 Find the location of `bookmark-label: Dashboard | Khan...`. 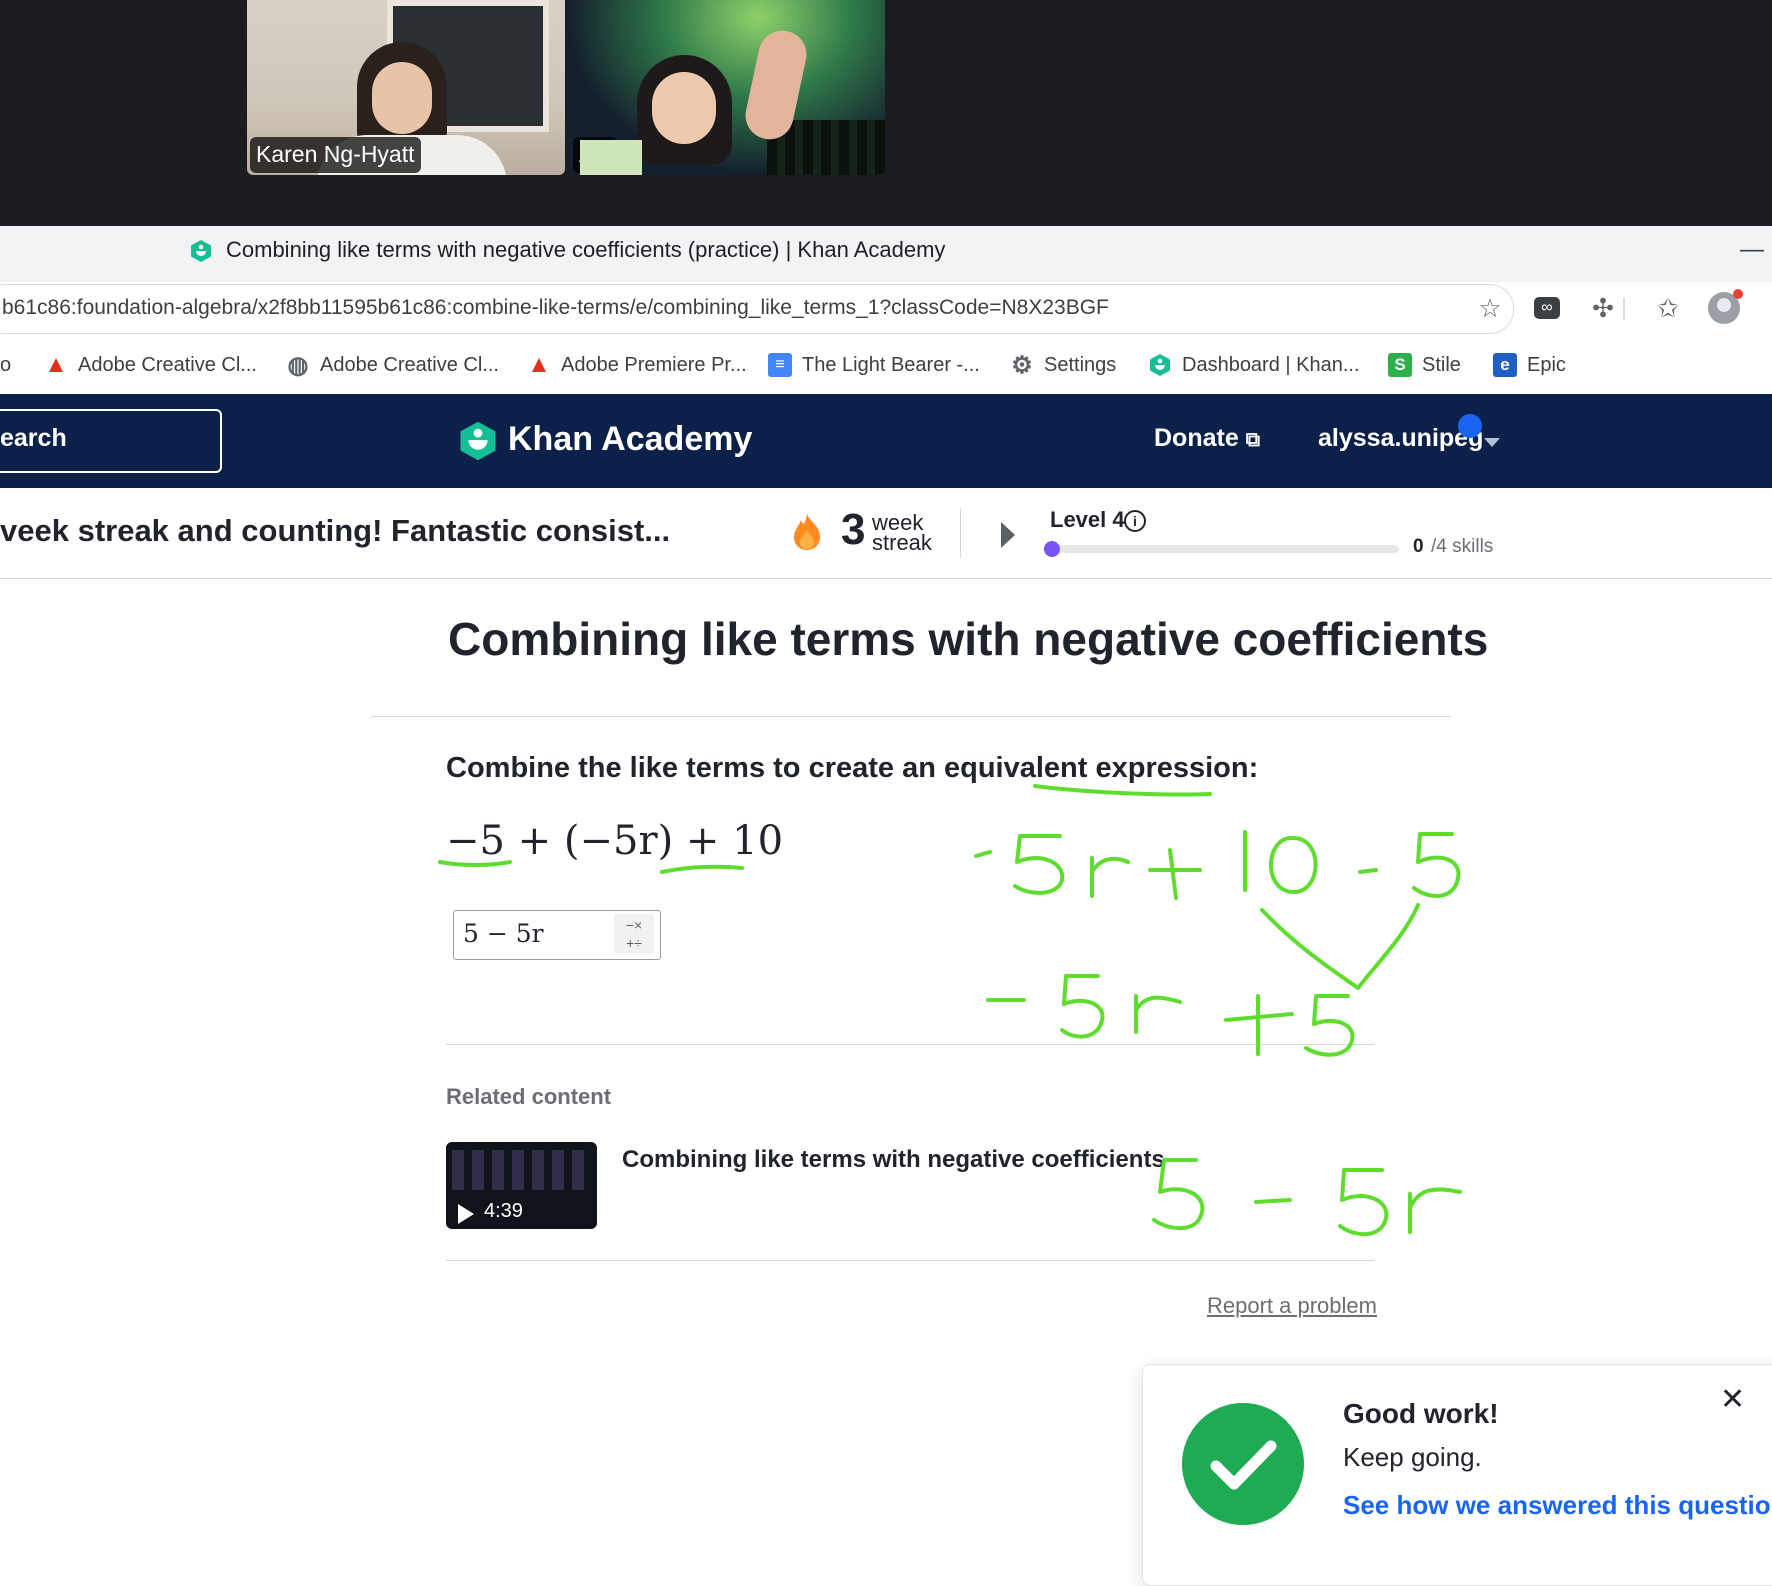

bookmark-label: Dashboard | Khan... is located at coordinates (1271, 364).